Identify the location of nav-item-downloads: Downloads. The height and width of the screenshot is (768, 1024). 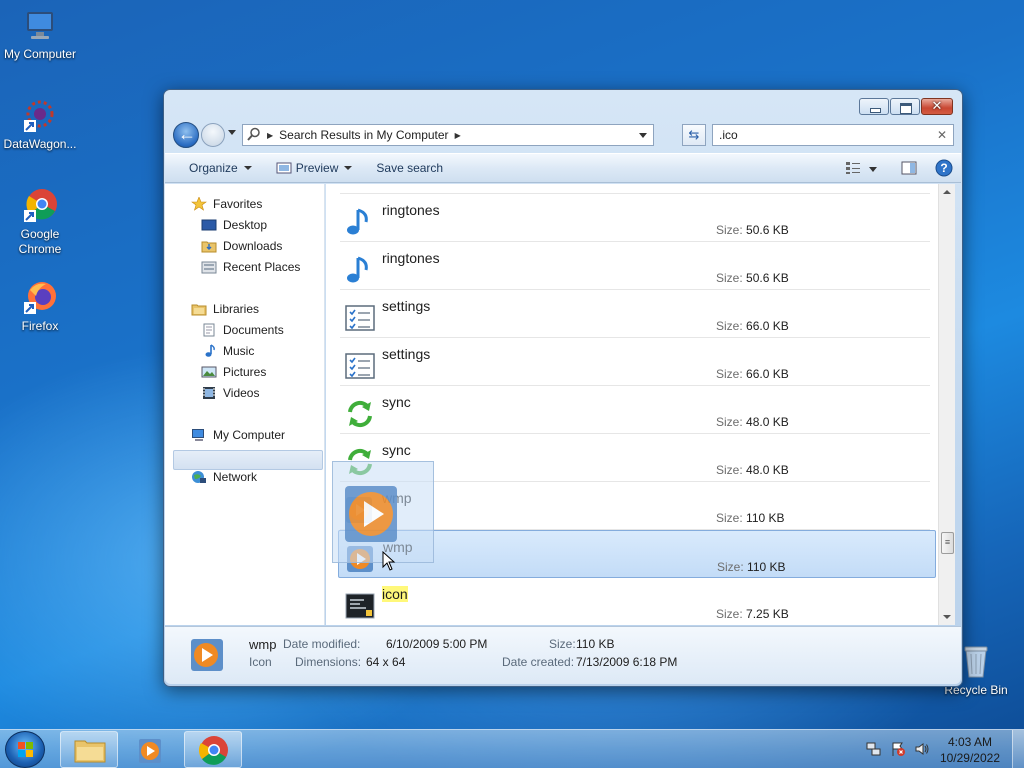
(241, 246).